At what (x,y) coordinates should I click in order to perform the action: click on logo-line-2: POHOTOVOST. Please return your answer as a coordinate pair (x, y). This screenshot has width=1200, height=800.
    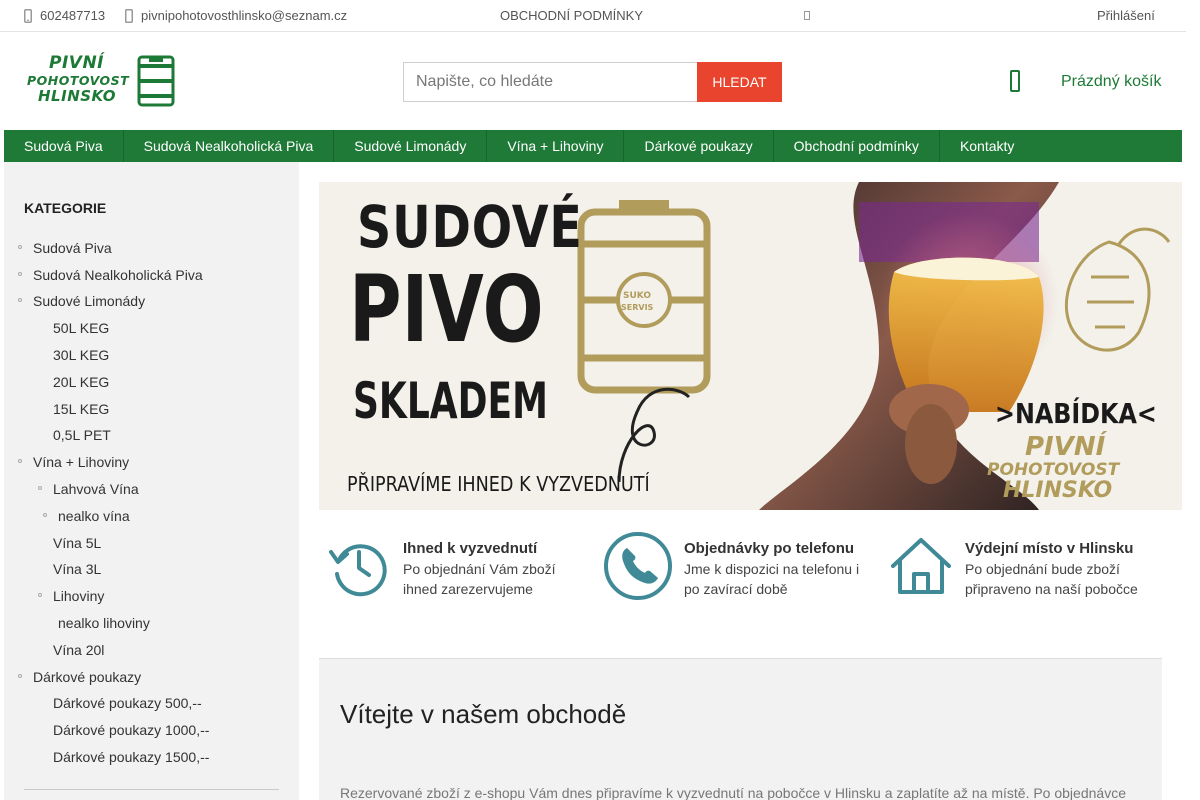
    Looking at the image, I should click on (78, 80).